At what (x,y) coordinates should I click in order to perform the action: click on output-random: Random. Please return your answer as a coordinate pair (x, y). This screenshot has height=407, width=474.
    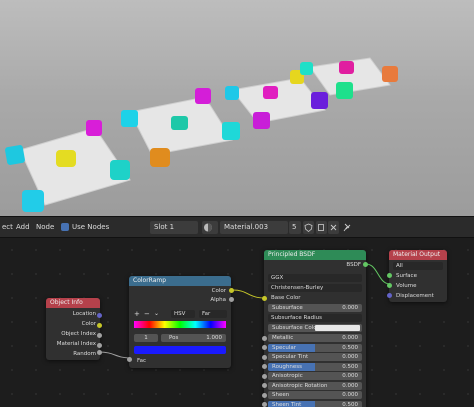
    Looking at the image, I should click on (84, 354).